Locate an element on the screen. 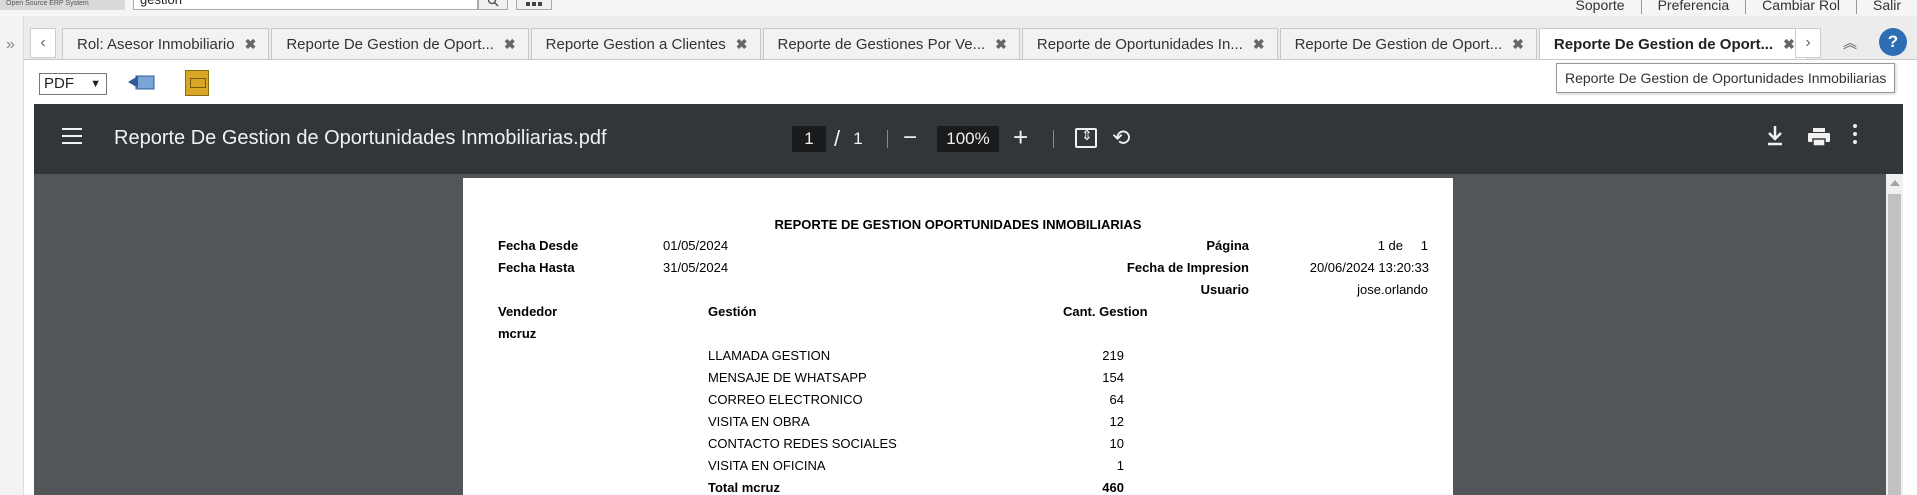 This screenshot has width=1917, height=495. tab-reporte-gestiones-vendedor: Reporte de Gestiones Por Ve... ✖ is located at coordinates (891, 43).